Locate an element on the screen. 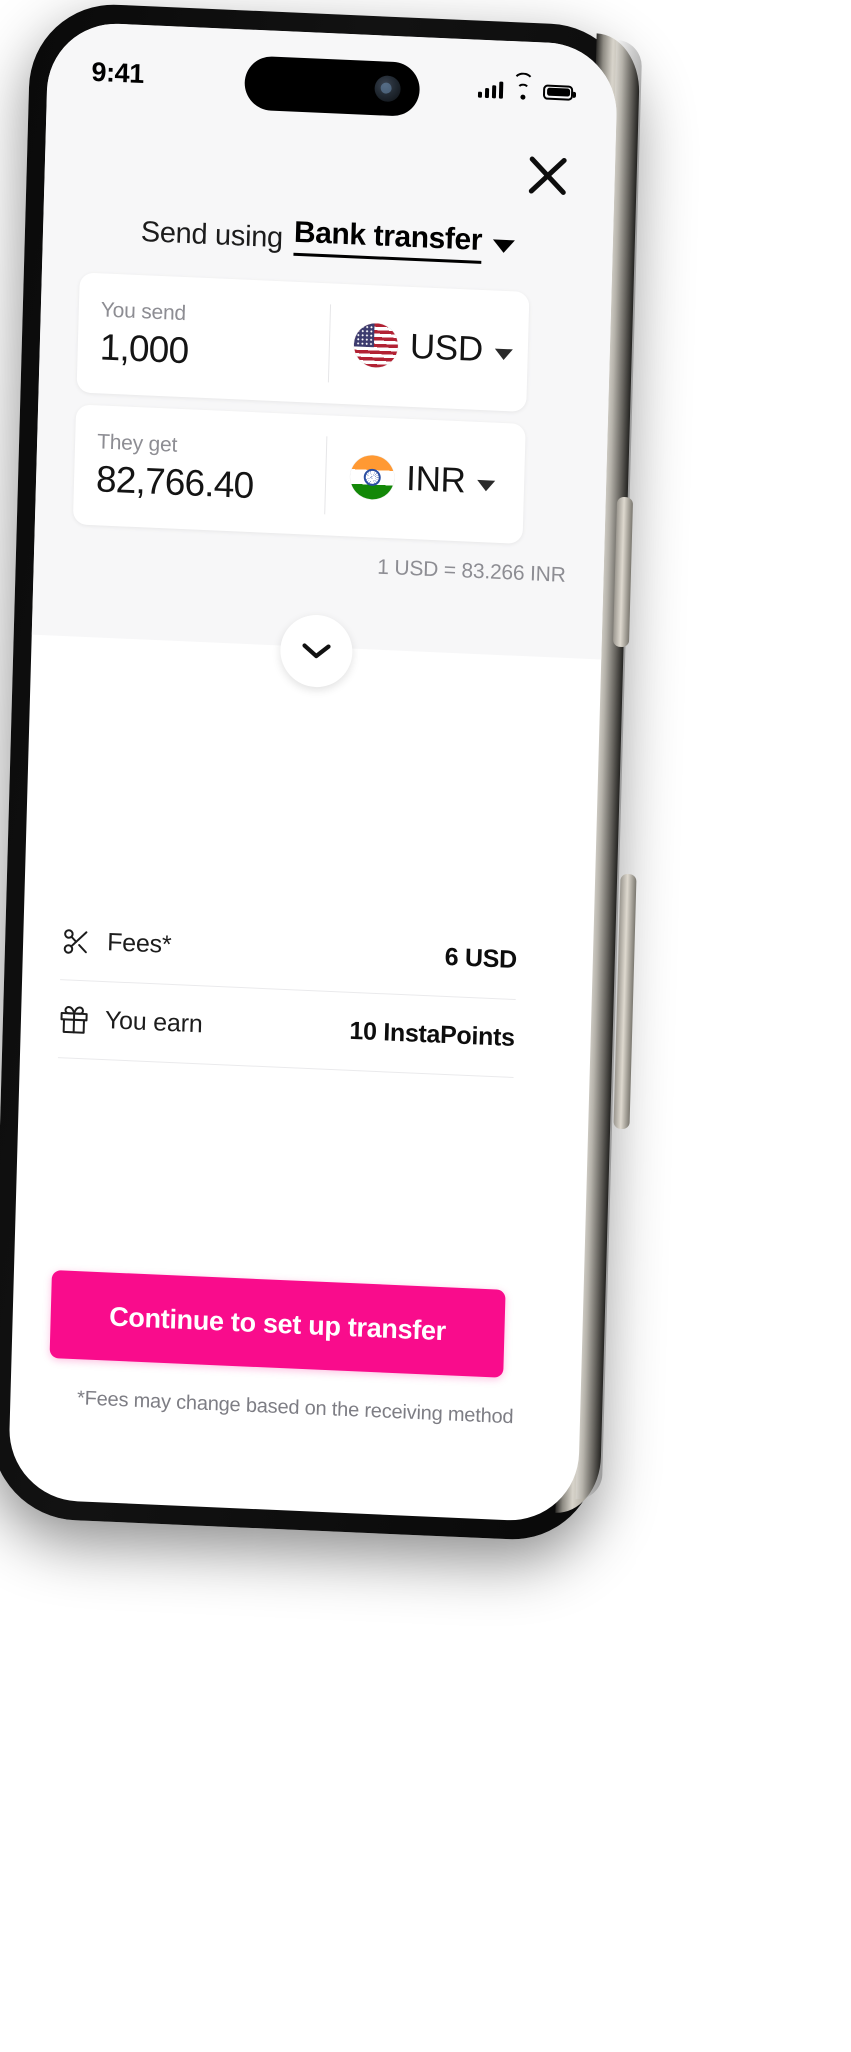 This screenshot has height=2052, width=851. you-earn-value: 10 InstaPoints is located at coordinates (432, 1034).